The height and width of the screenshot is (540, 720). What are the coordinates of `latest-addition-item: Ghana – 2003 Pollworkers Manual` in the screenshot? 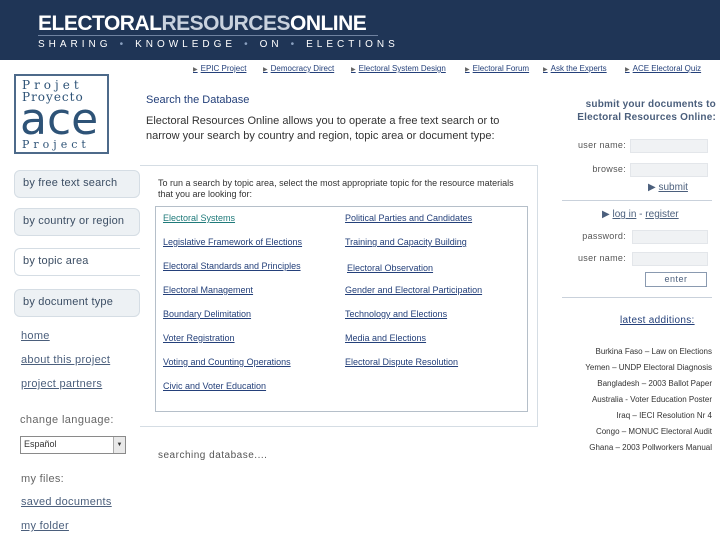 It's located at (650, 447).